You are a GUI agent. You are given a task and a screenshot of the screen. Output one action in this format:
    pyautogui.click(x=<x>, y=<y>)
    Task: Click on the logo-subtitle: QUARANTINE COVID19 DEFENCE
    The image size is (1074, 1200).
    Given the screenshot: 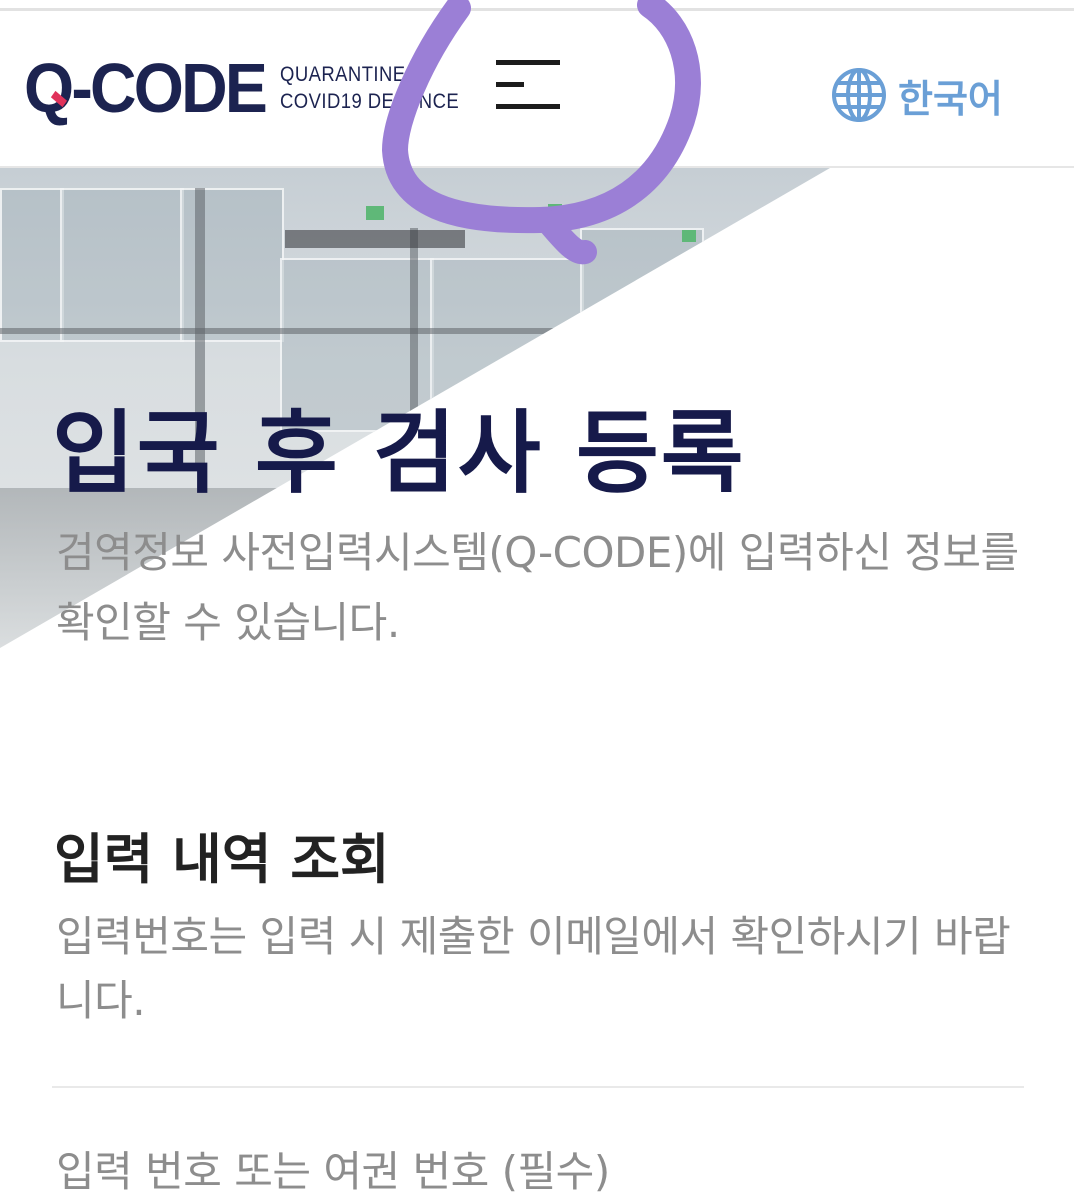 What is the action you would take?
    pyautogui.click(x=369, y=88)
    